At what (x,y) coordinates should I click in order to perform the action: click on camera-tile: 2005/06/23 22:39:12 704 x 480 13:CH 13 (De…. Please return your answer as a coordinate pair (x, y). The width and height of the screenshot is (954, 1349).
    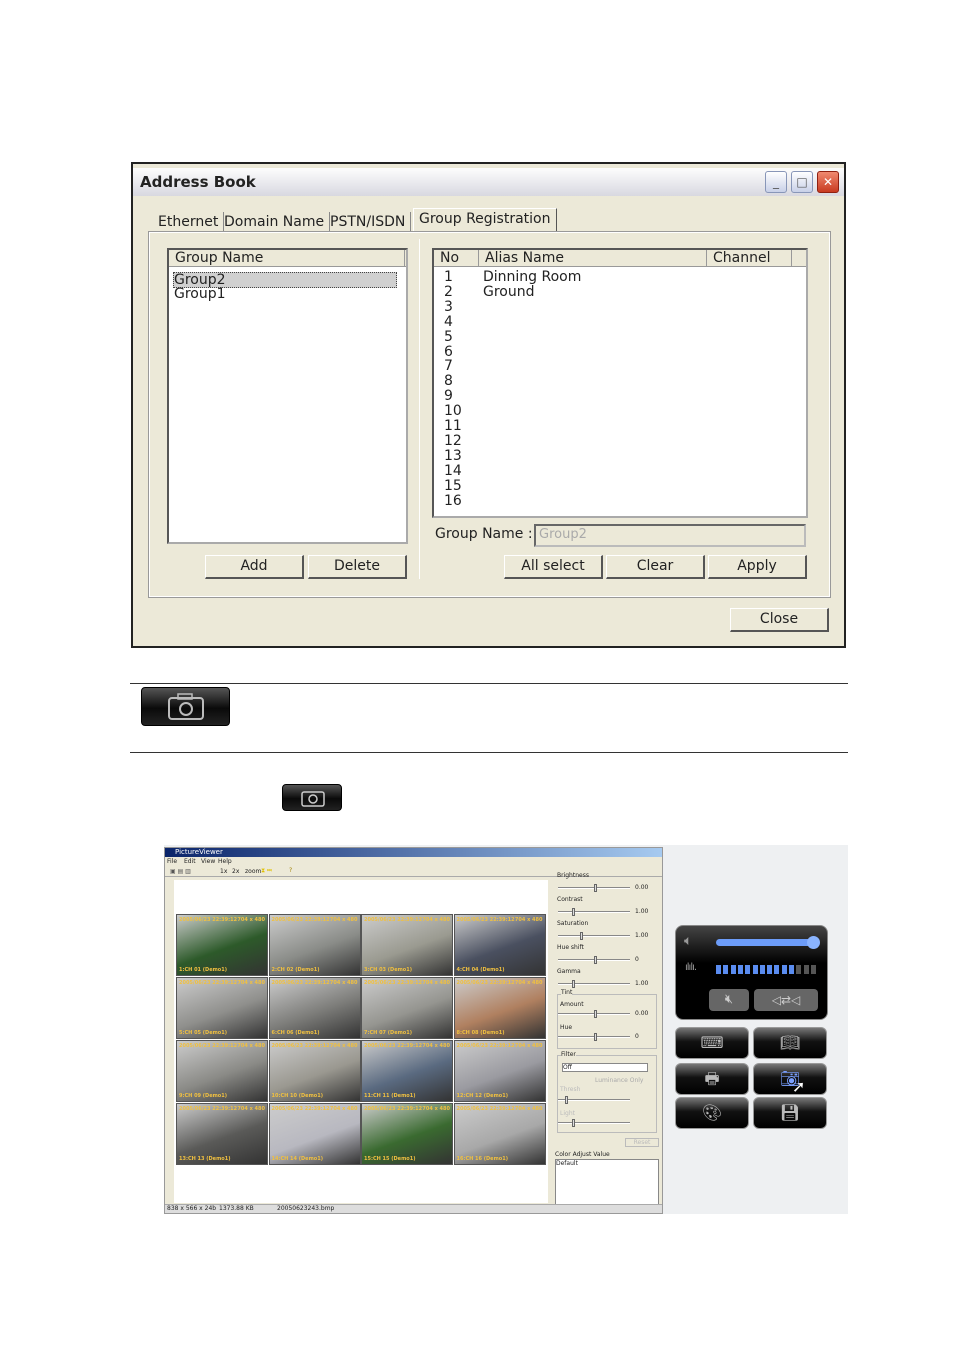
    Looking at the image, I should click on (222, 1134).